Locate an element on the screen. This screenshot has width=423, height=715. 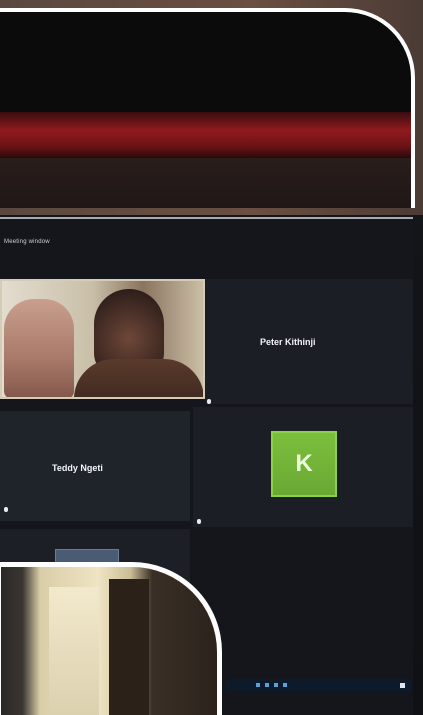
participant-video-tile is located at coordinates (102, 339).